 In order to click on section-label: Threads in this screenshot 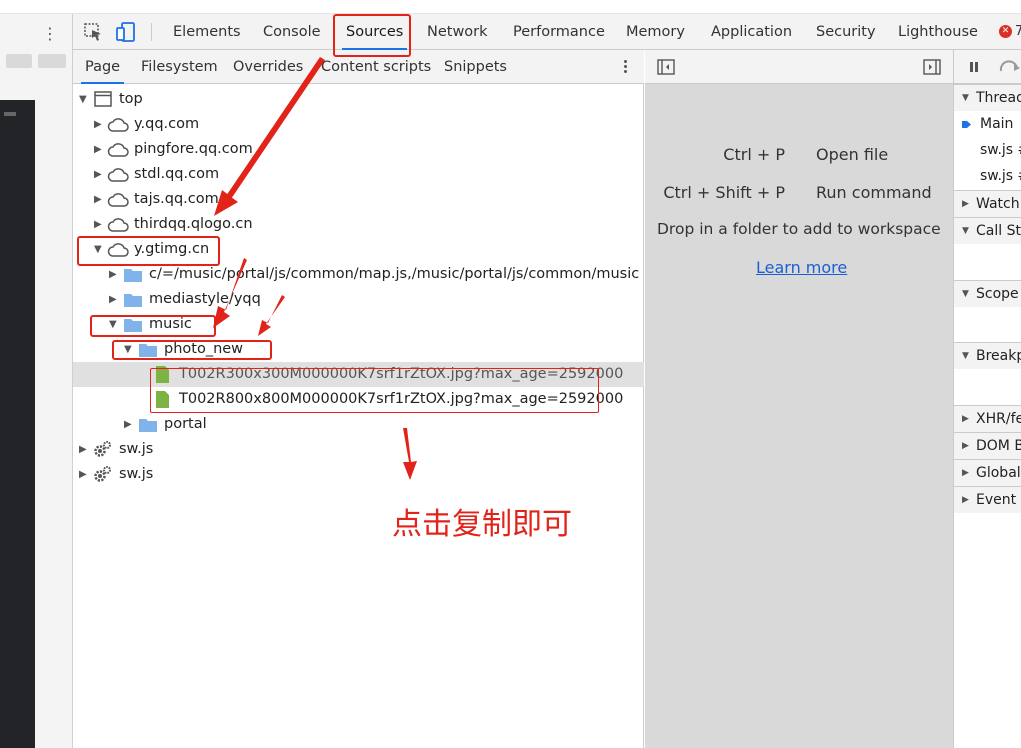, I will do `click(998, 98)`.